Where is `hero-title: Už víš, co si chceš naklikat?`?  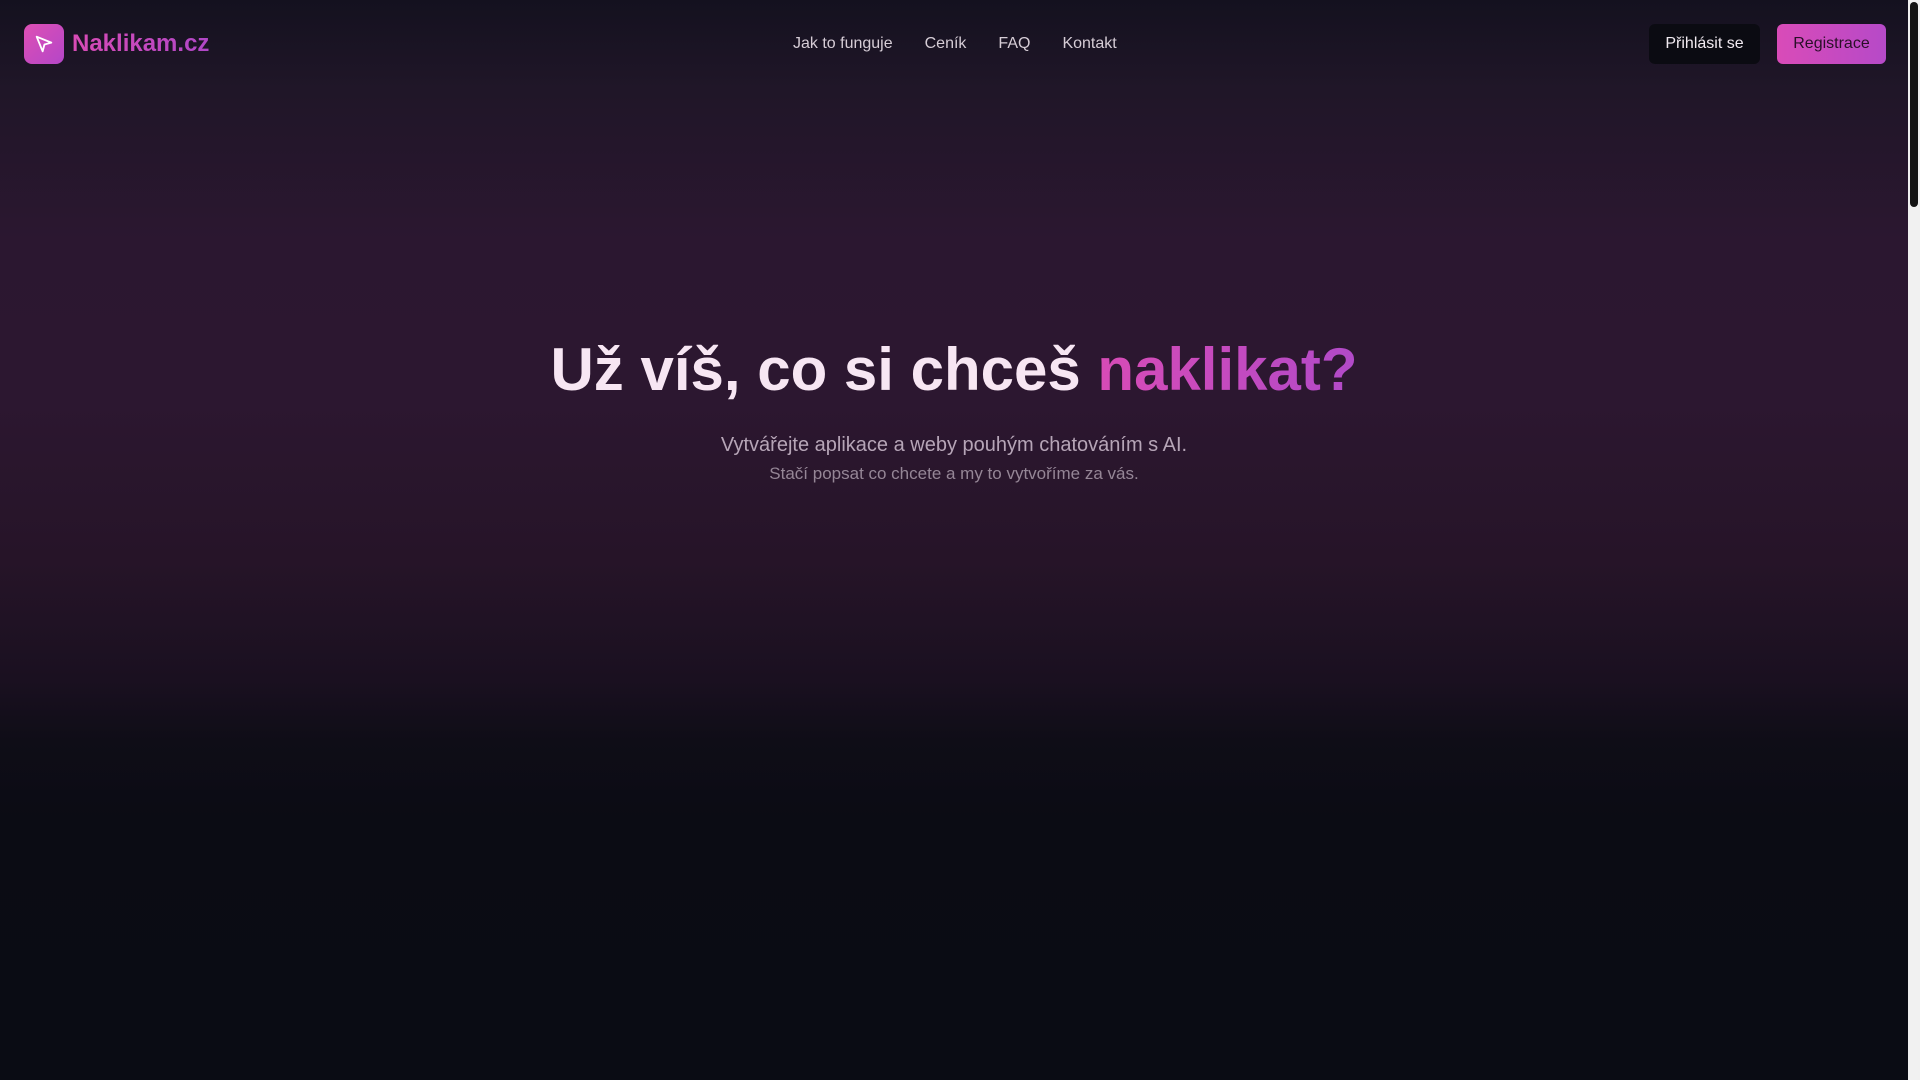 hero-title: Už víš, co si chceš naklikat? is located at coordinates (954, 370).